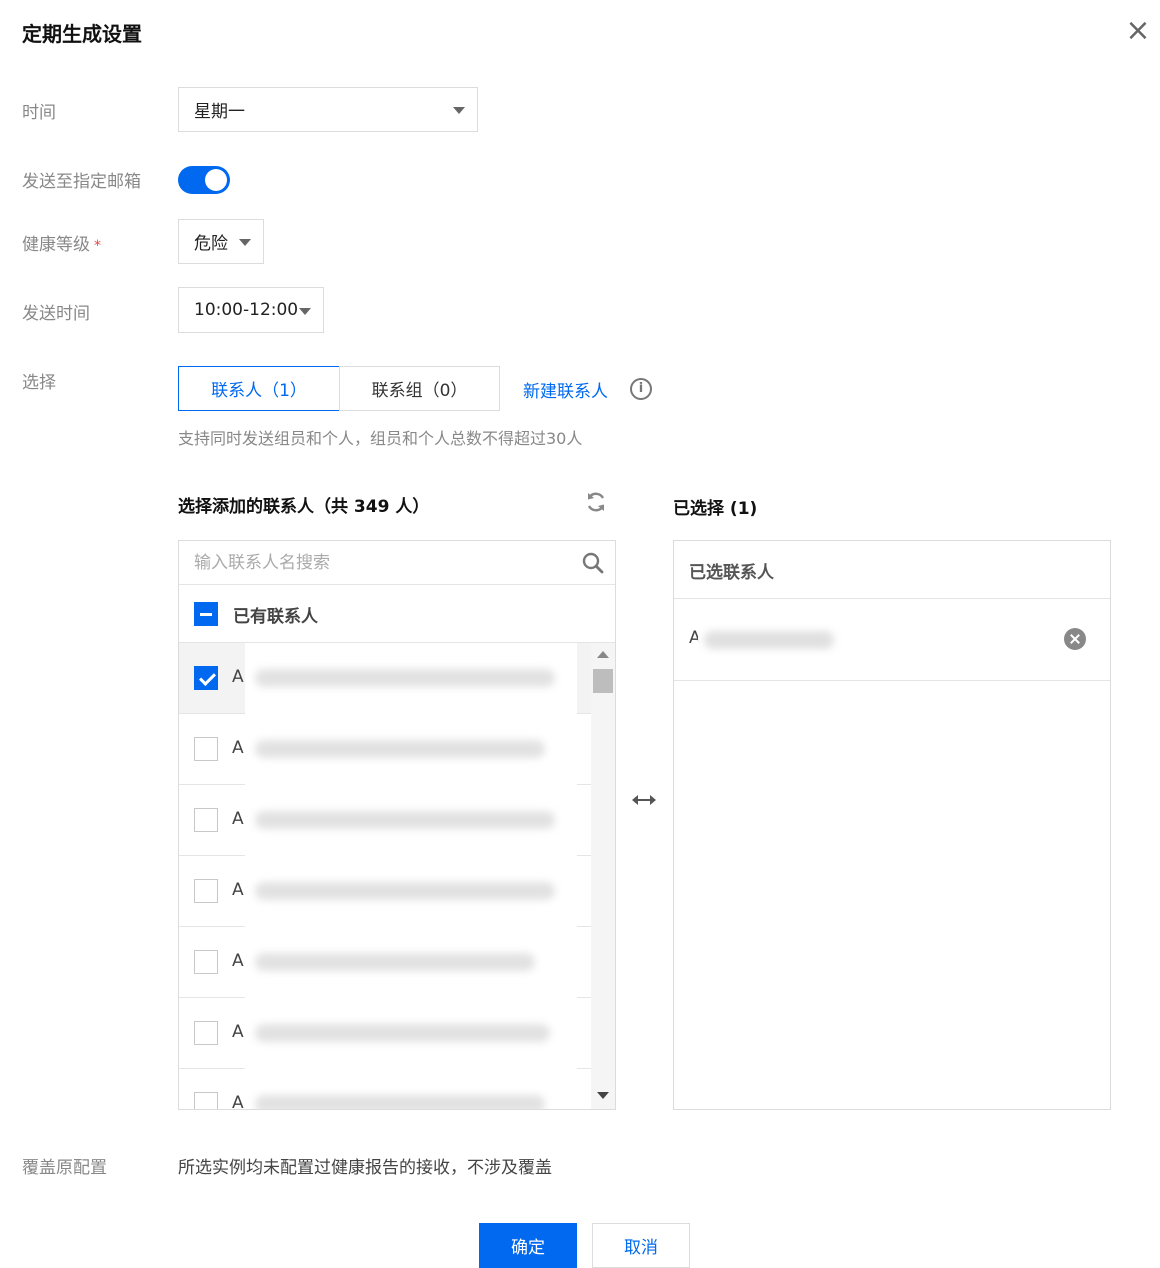  I want to click on redacted-selected-name, so click(773, 640).